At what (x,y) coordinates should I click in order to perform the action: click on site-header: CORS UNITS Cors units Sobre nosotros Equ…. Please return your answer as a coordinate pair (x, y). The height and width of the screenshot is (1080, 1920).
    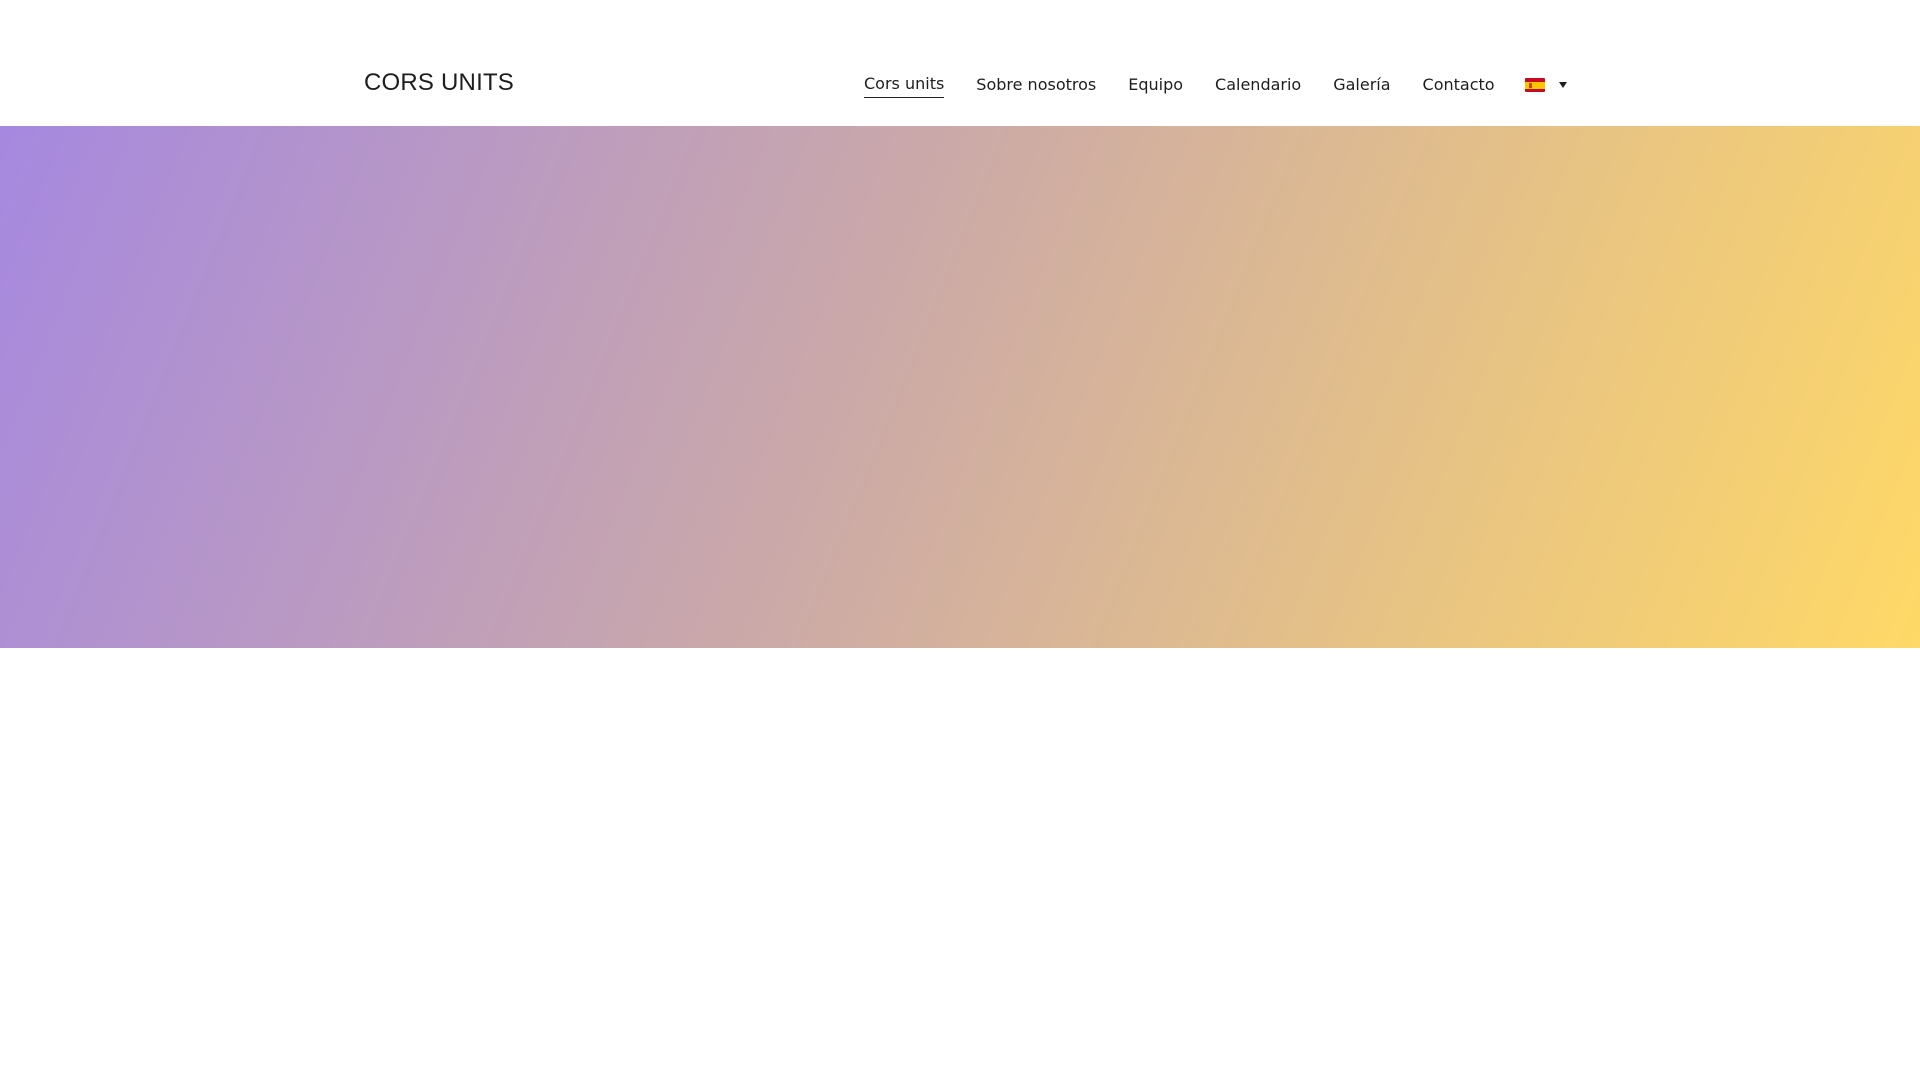
    Looking at the image, I should click on (960, 63).